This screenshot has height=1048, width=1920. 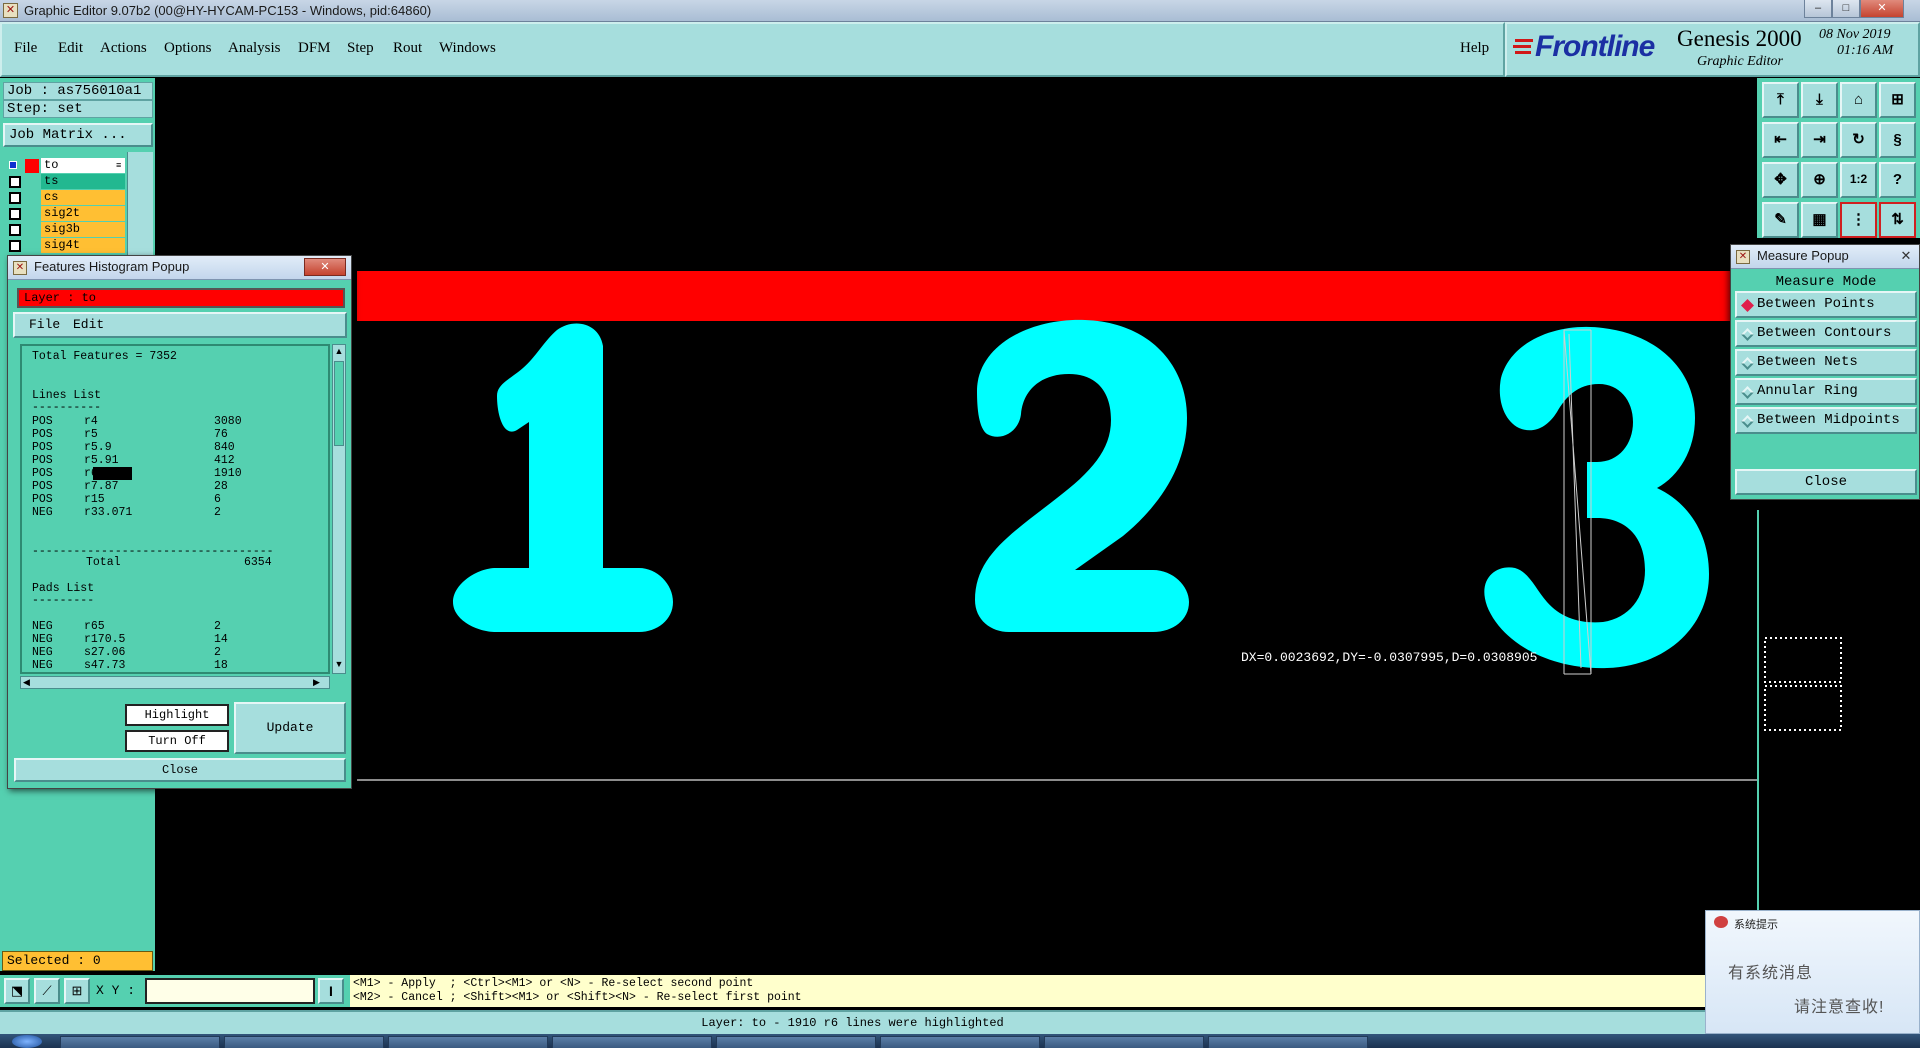 What do you see at coordinates (77, 991) in the screenshot?
I see `grid-snap-icon: ⊞` at bounding box center [77, 991].